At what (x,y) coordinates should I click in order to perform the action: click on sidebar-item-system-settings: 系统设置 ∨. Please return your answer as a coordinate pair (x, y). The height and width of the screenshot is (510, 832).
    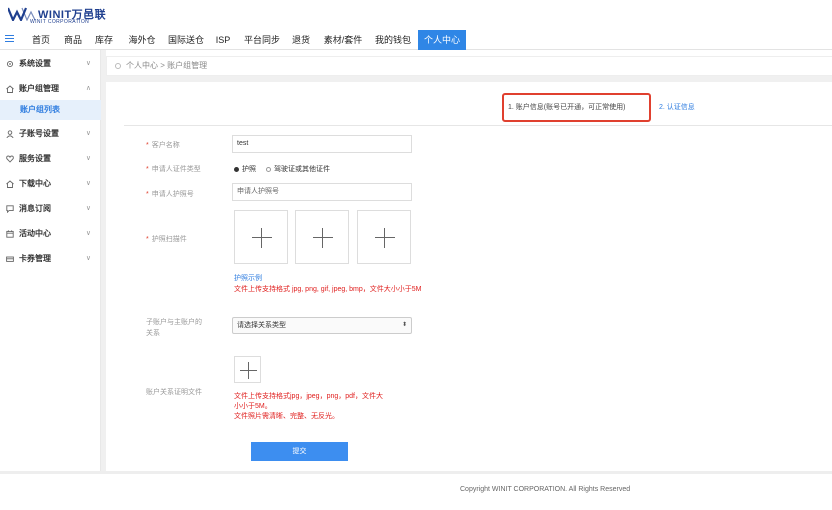
    Looking at the image, I should click on (50, 64).